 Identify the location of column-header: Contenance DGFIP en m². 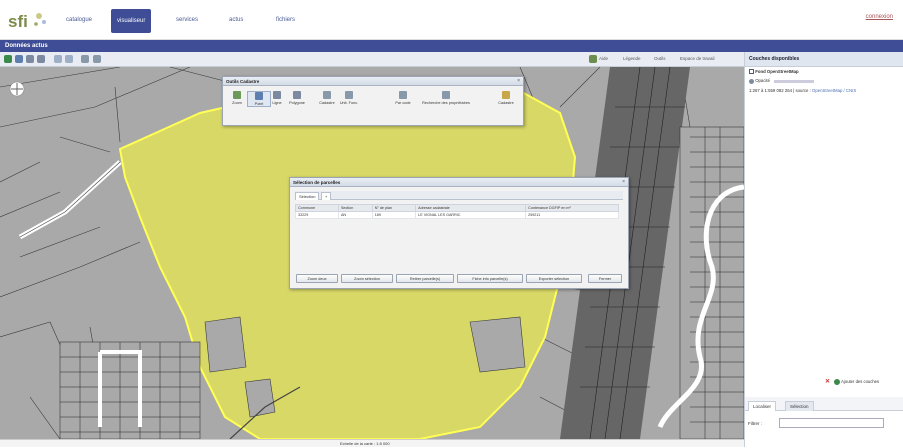
(572, 208).